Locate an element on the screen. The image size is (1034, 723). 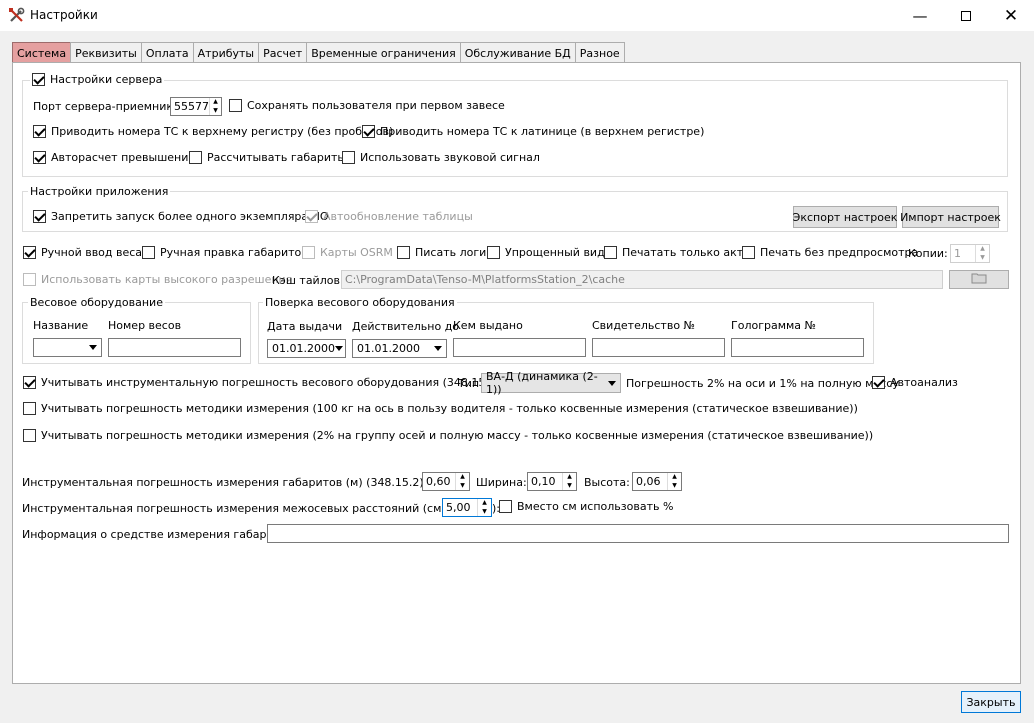
import-settings-button: Импорт настроек is located at coordinates (950, 217).